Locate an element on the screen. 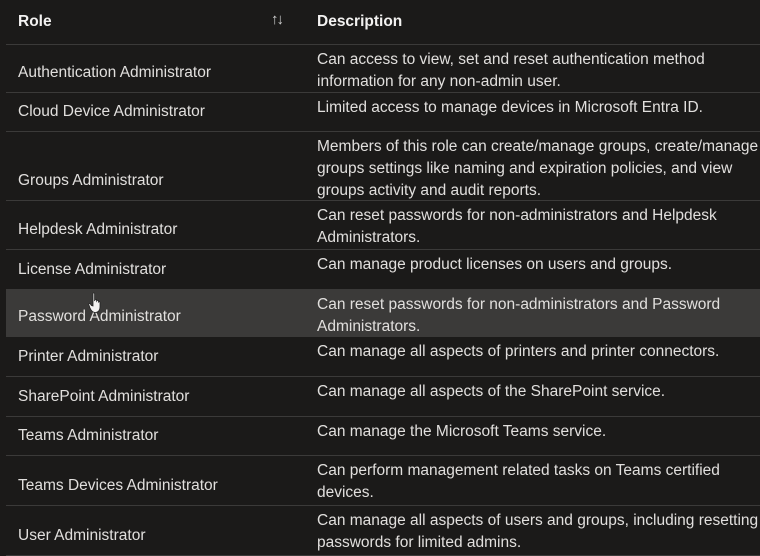 This screenshot has width=760, height=556. table-header: Role ↑↓ Description is located at coordinates (383, 22).